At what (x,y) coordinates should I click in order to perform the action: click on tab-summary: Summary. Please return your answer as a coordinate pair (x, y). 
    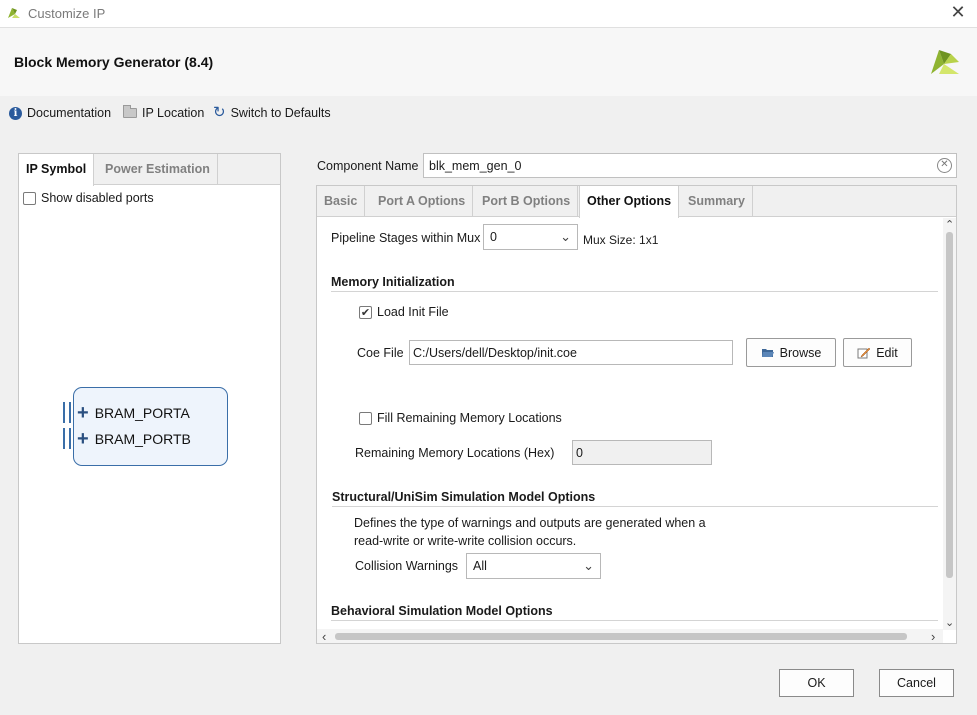
    Looking at the image, I should click on (717, 201).